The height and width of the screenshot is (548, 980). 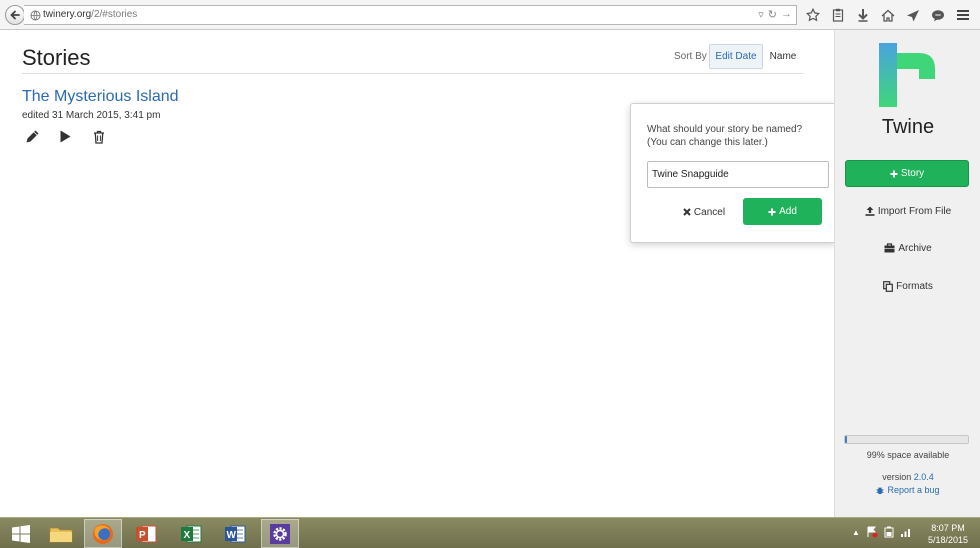 What do you see at coordinates (738, 174) in the screenshot?
I see `story-name-input` at bounding box center [738, 174].